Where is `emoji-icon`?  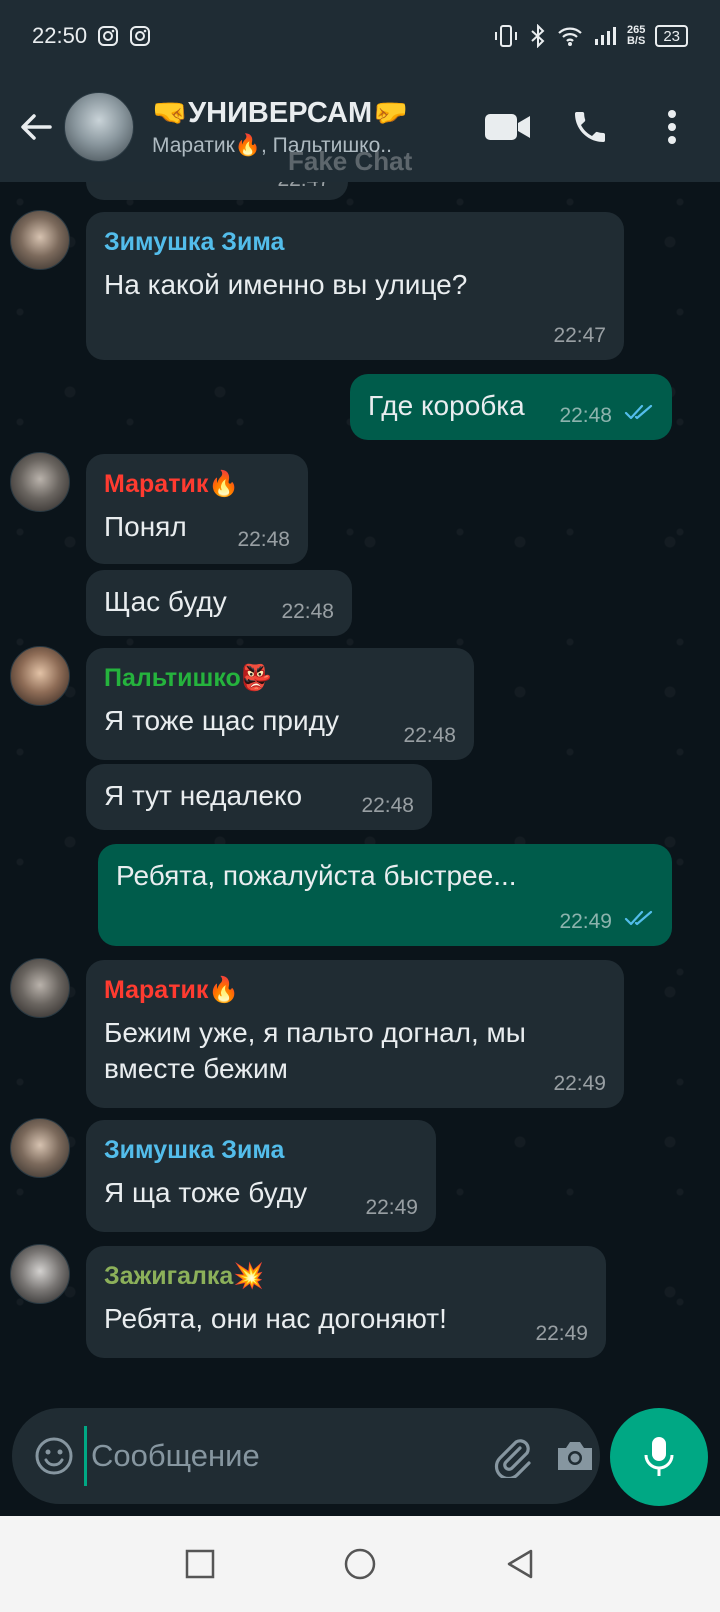 emoji-icon is located at coordinates (54, 1456).